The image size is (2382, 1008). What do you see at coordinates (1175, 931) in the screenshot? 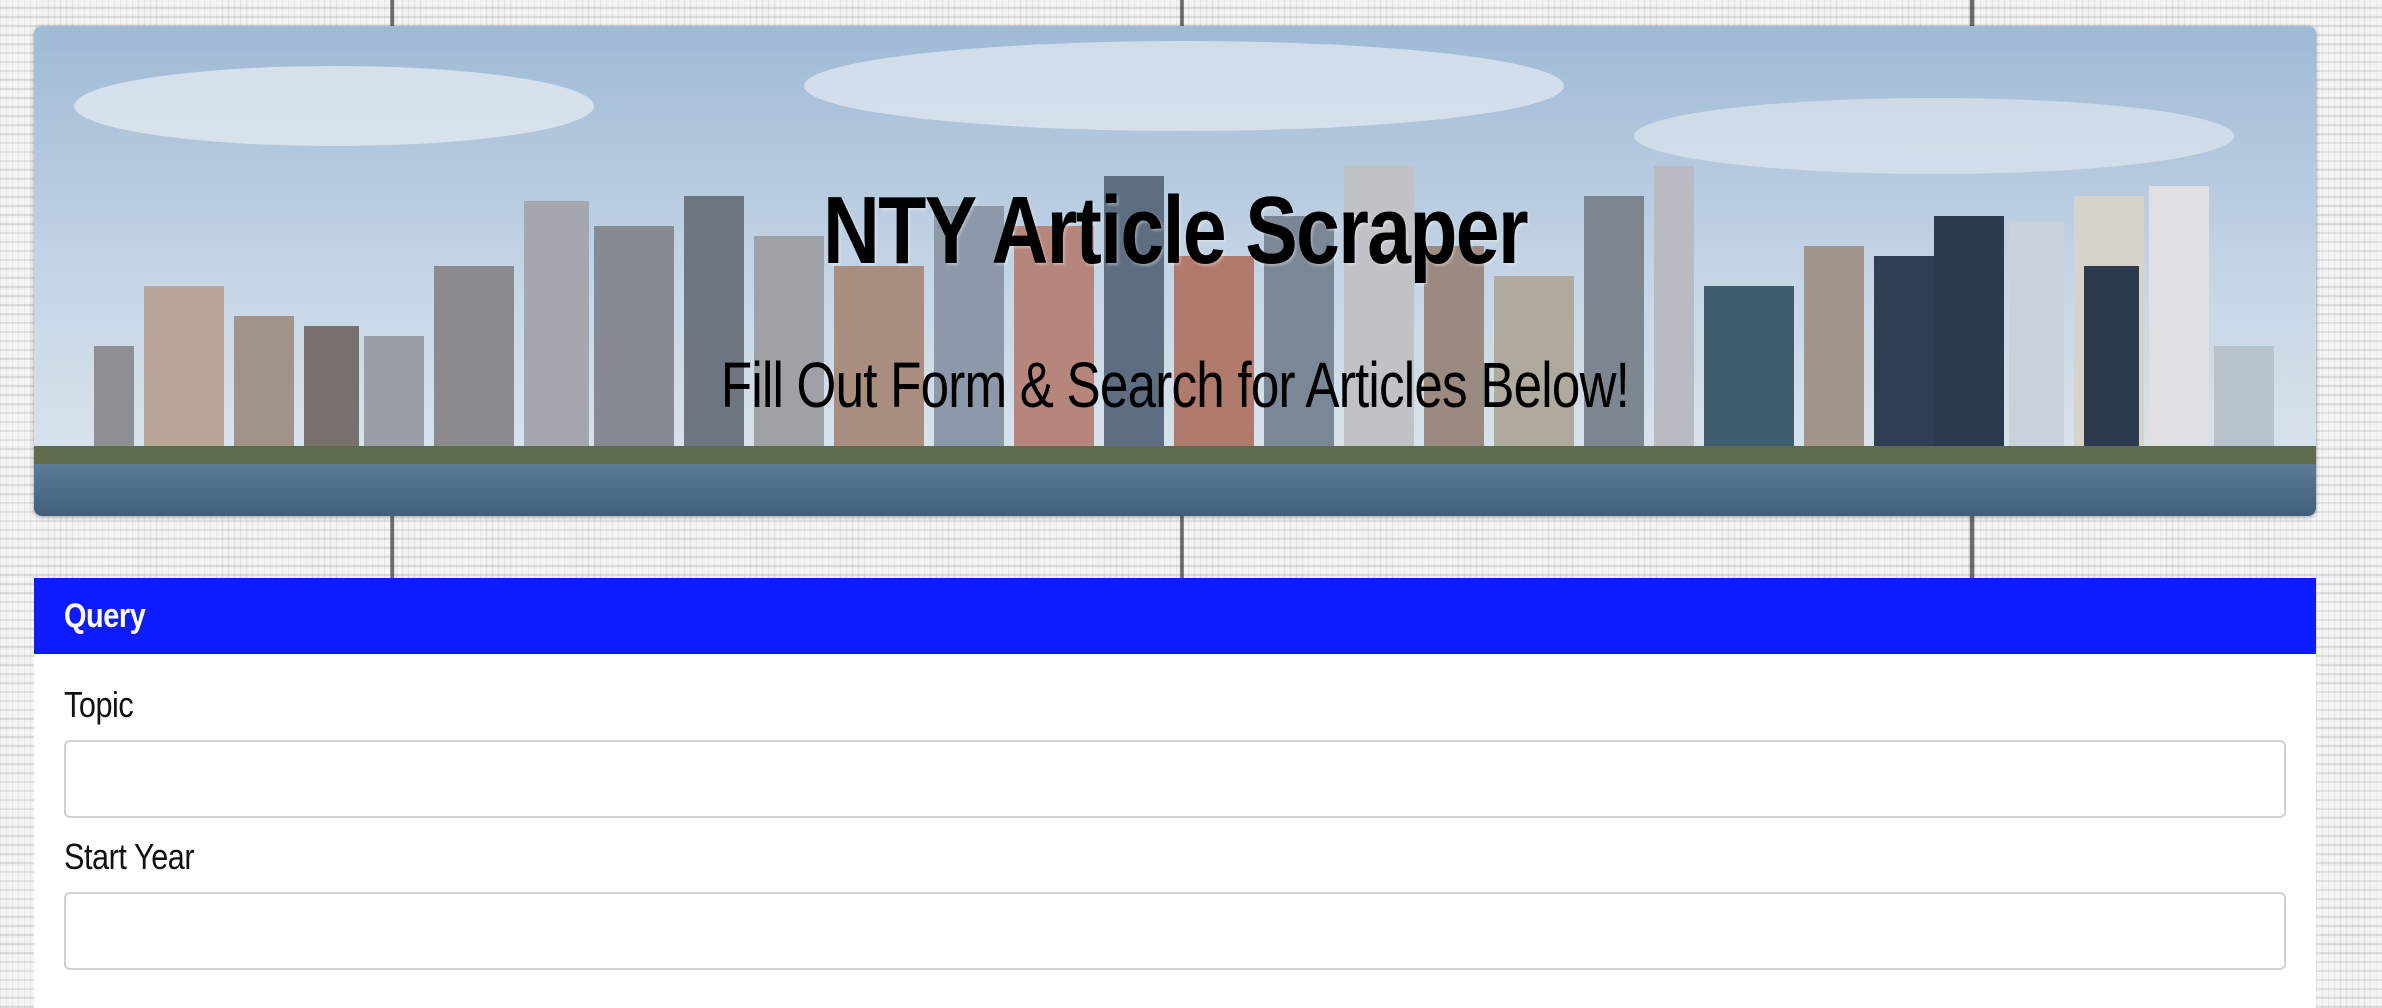
I see `start-year-input` at bounding box center [1175, 931].